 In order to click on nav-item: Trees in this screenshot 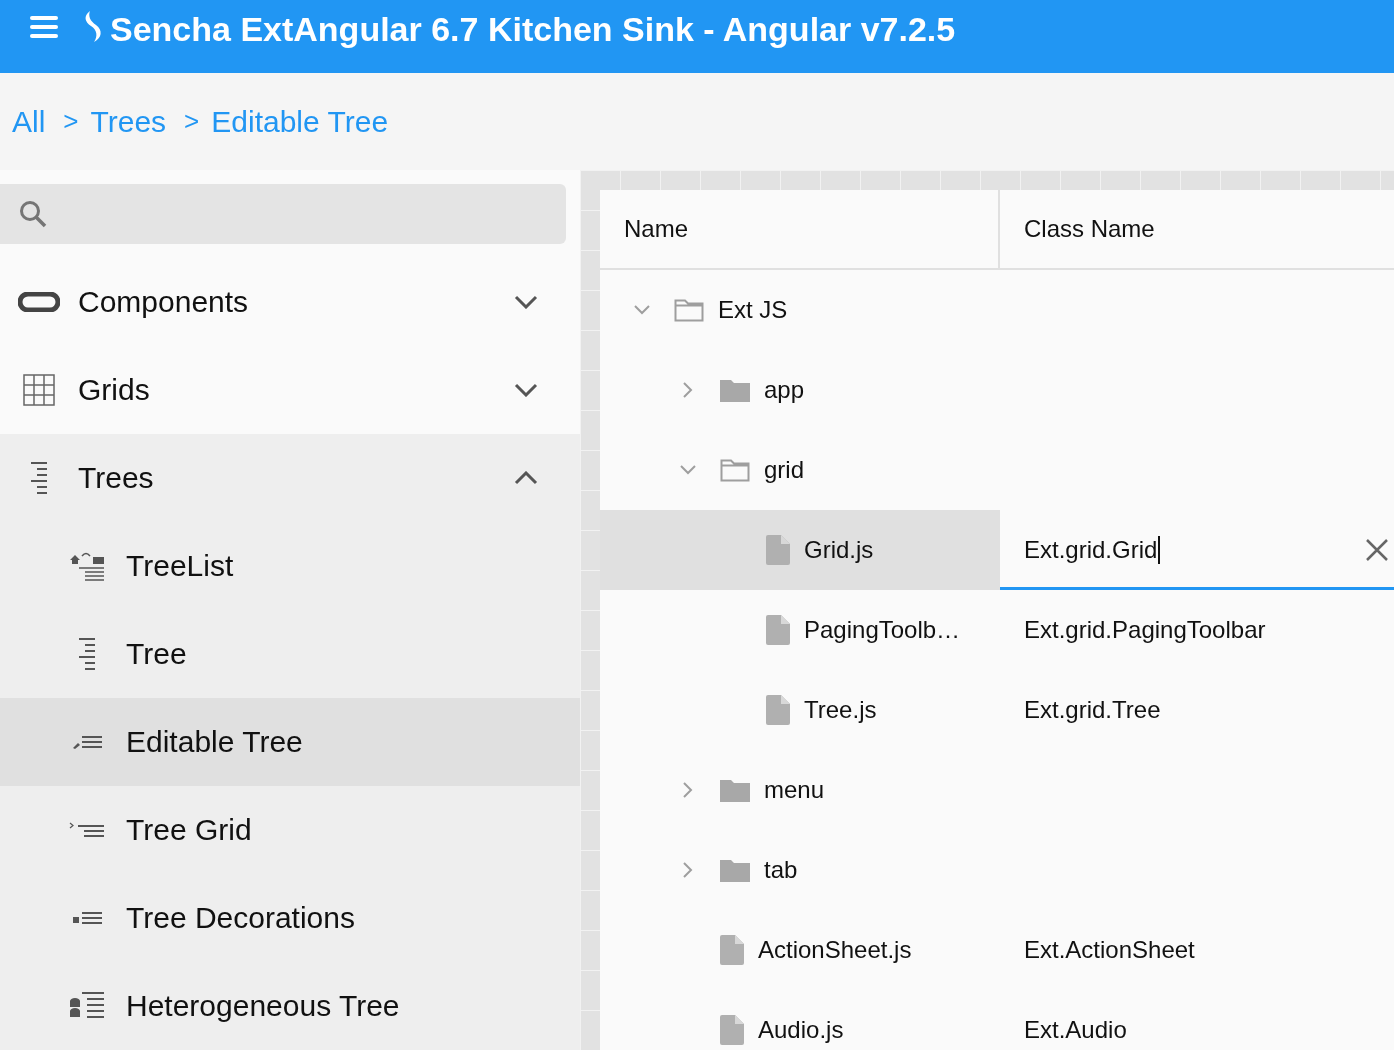, I will do `click(290, 478)`.